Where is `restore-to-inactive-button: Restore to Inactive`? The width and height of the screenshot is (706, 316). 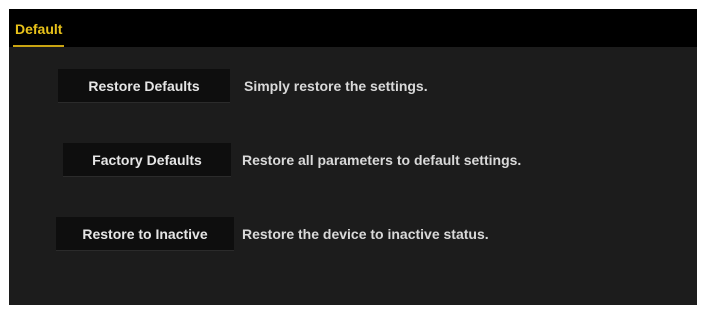 restore-to-inactive-button: Restore to Inactive is located at coordinates (145, 234).